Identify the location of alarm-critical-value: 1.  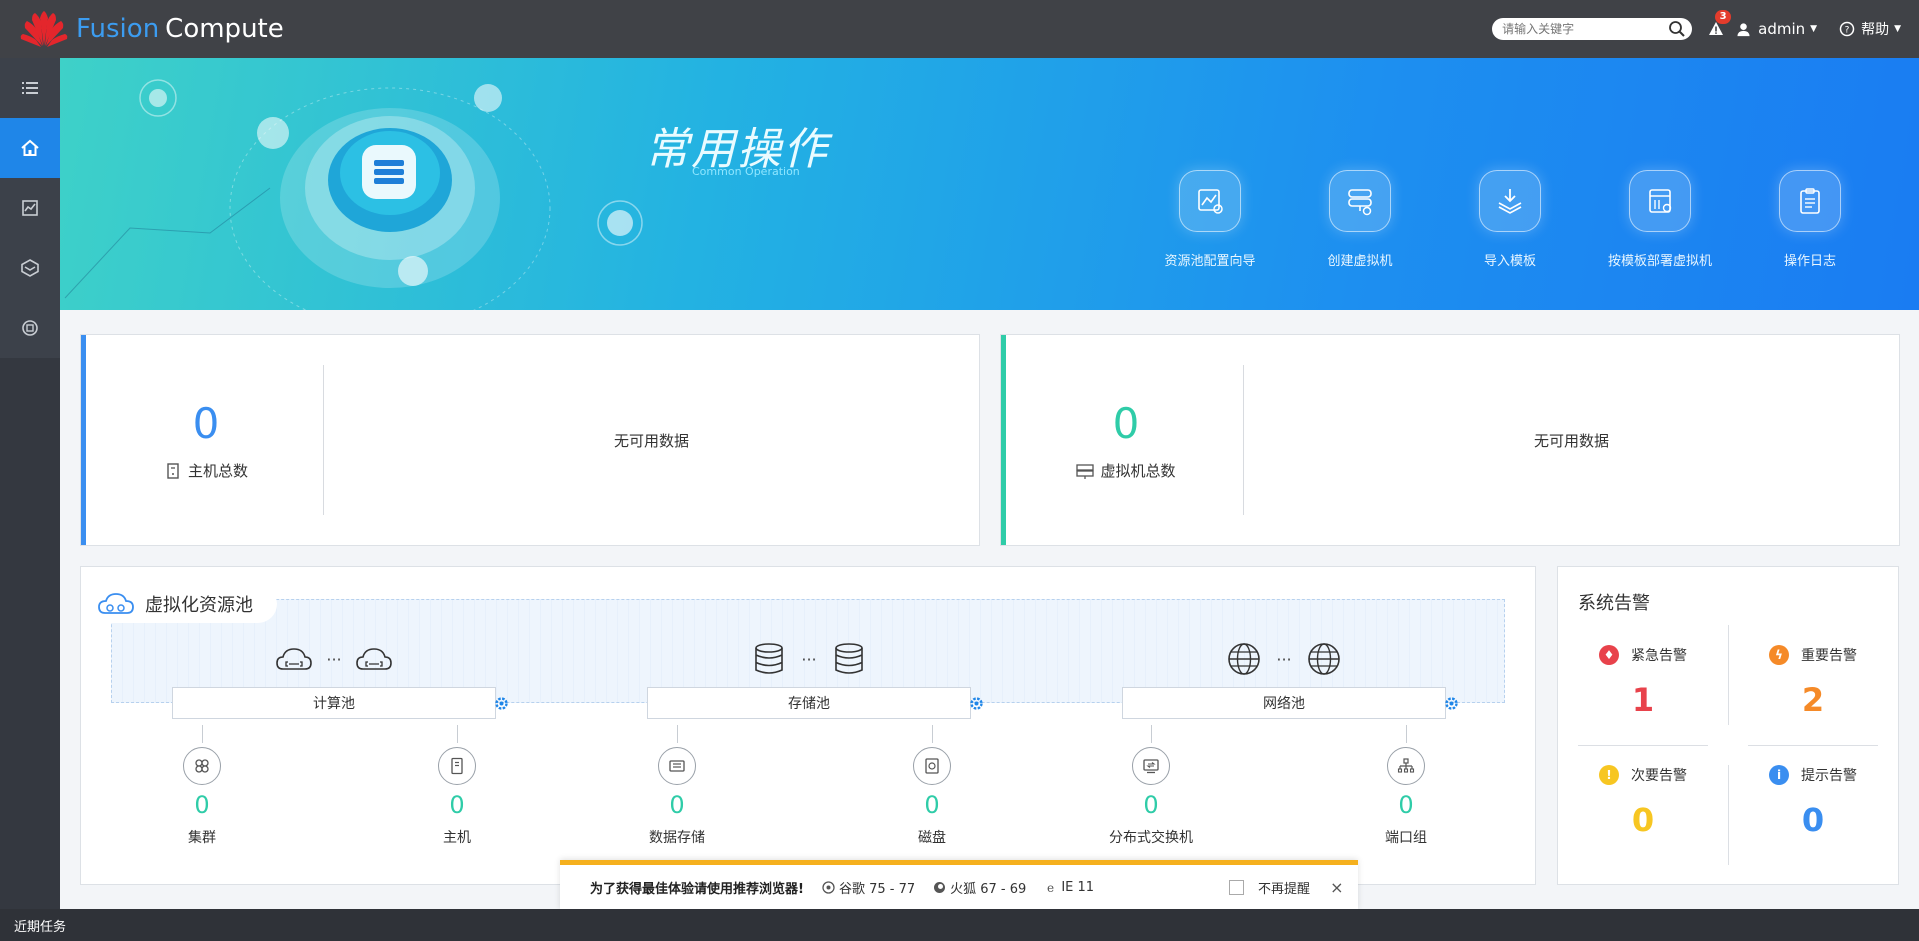
(1643, 700).